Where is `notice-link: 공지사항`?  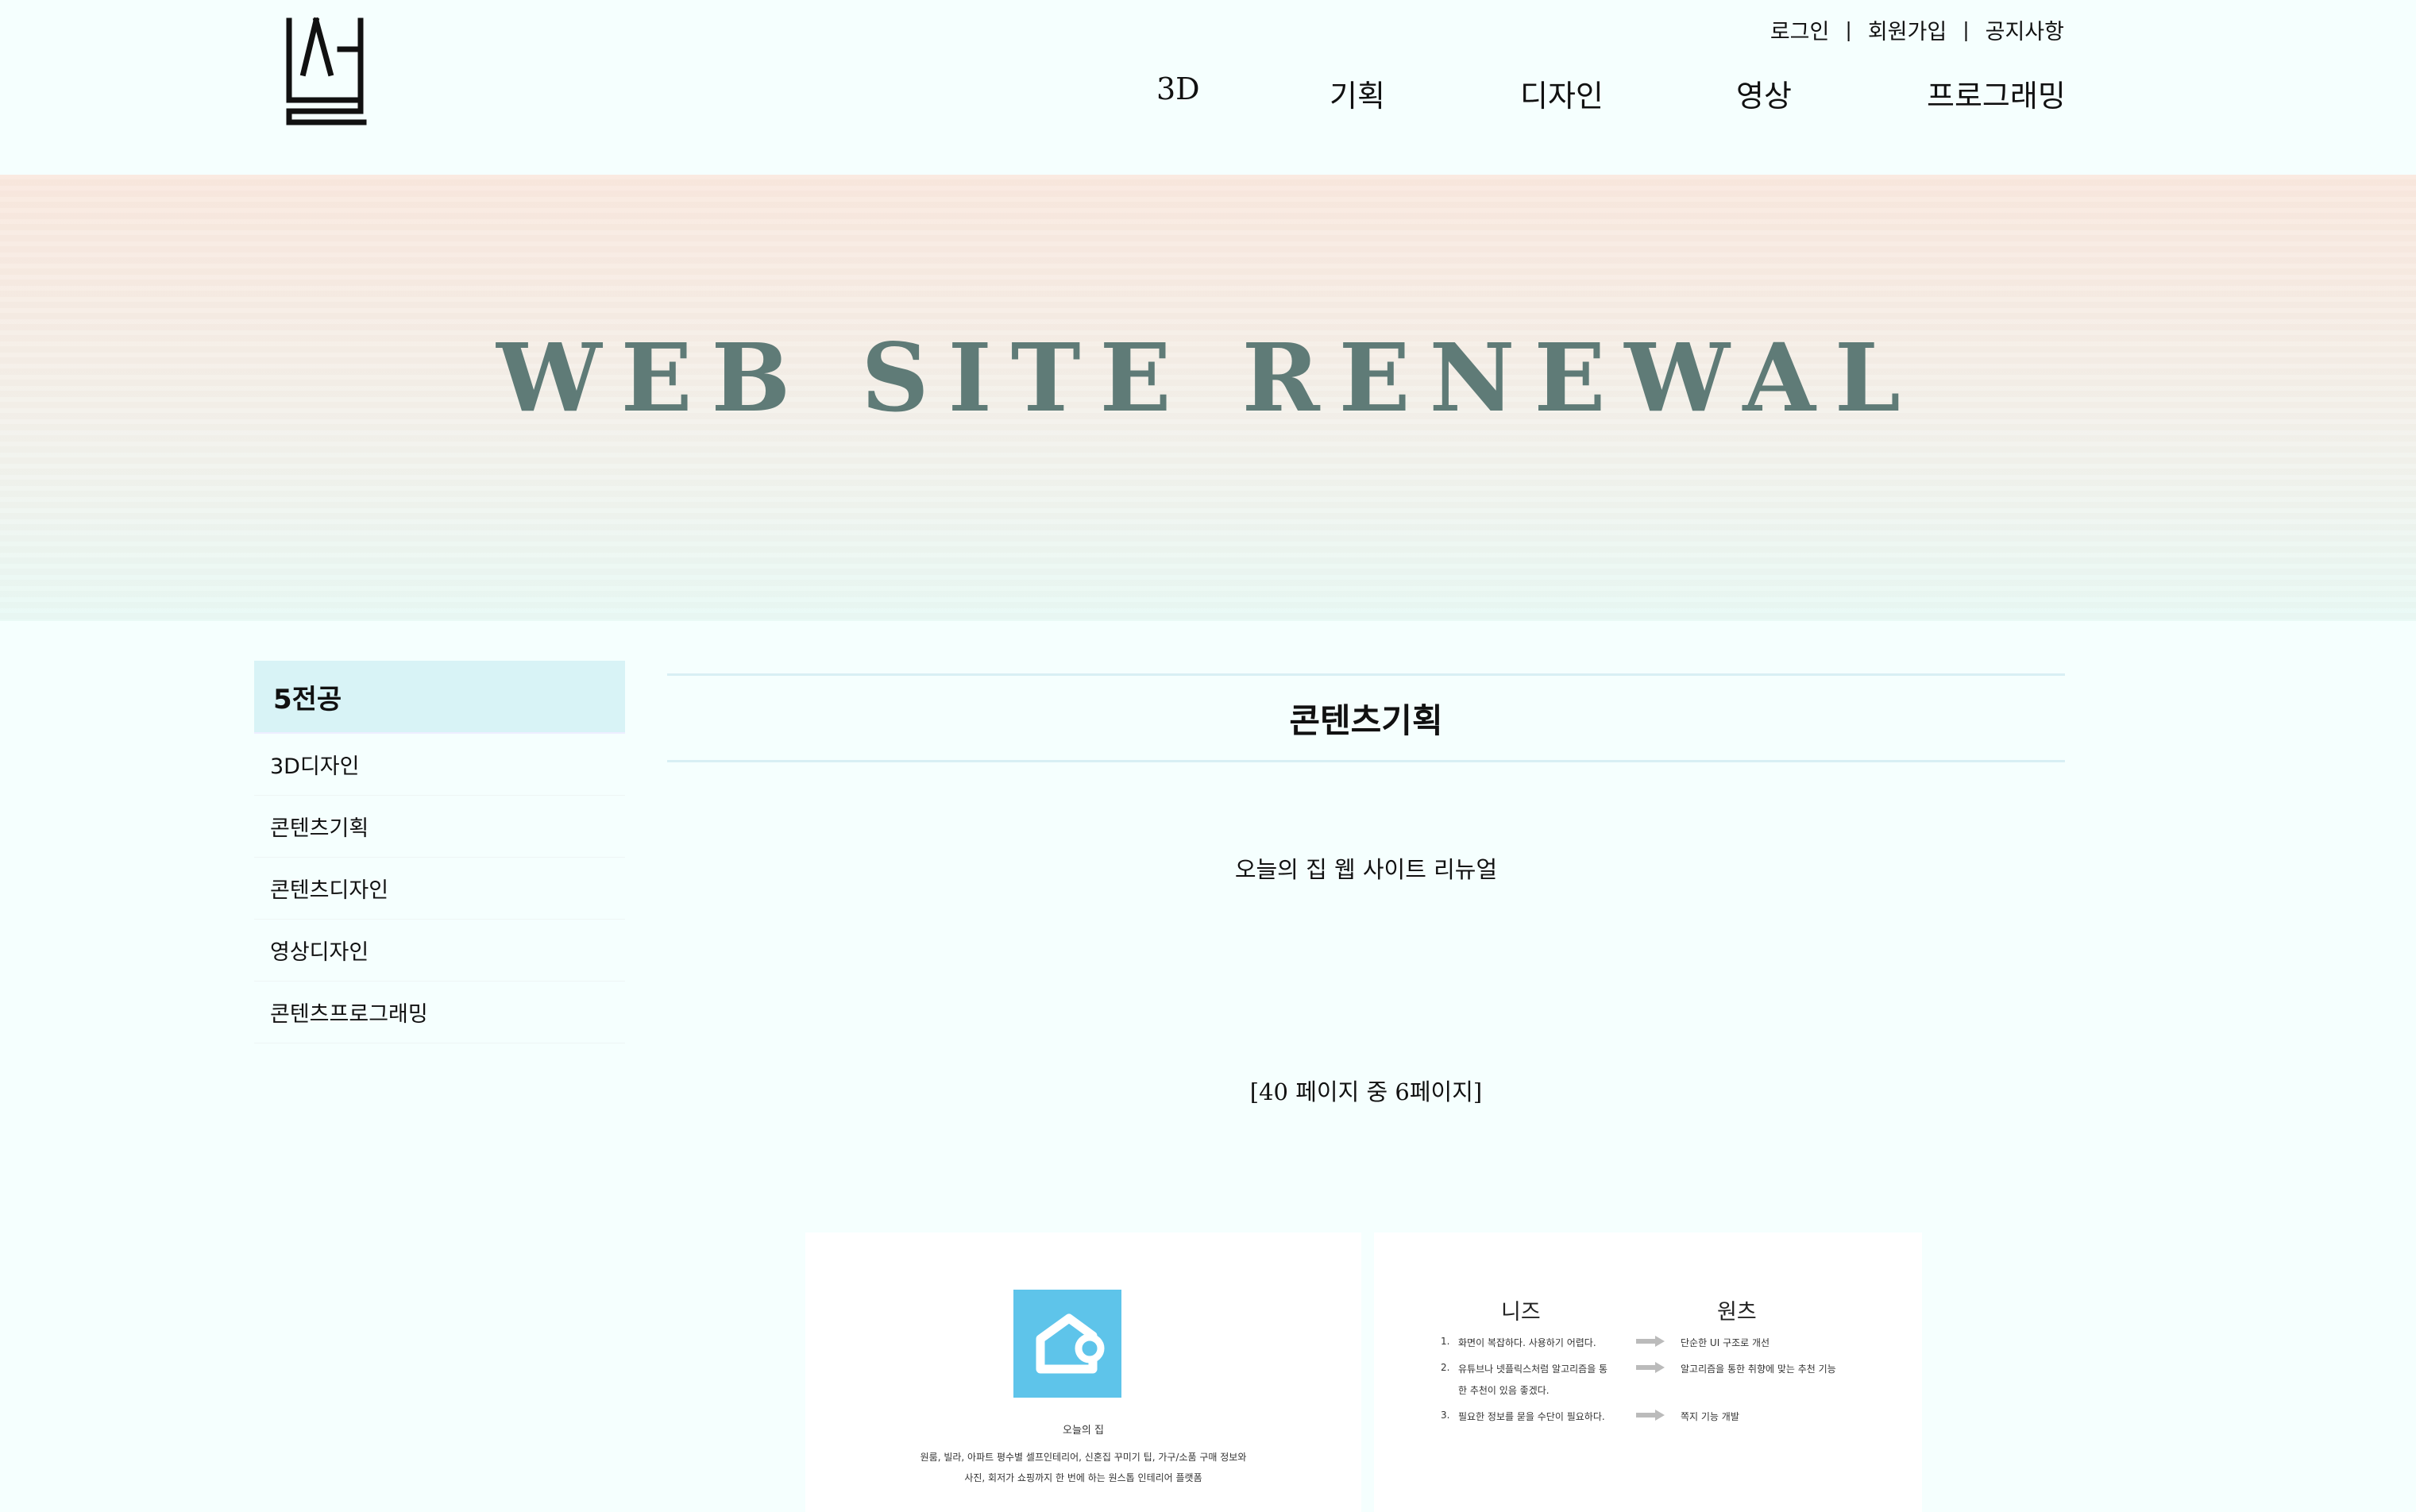
notice-link: 공지사항 is located at coordinates (2025, 29).